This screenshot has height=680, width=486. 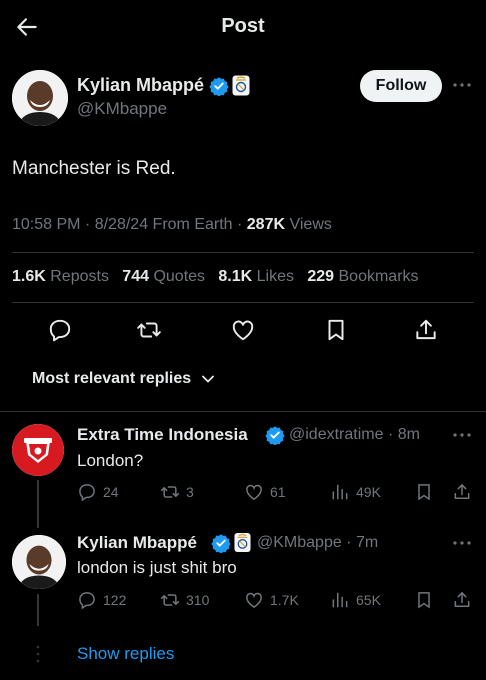 I want to click on repost-button: 3, so click(x=177, y=492).